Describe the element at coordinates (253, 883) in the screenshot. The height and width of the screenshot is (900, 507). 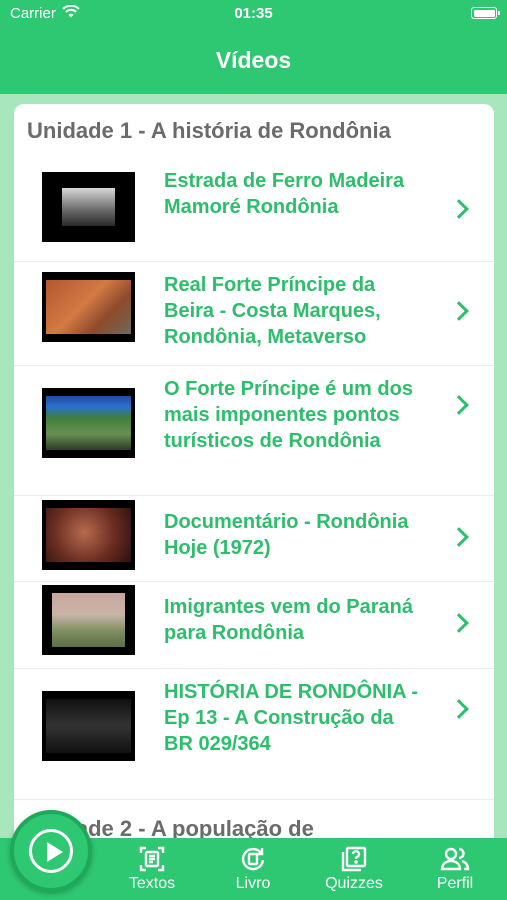
I see `tab-label: Livro` at that location.